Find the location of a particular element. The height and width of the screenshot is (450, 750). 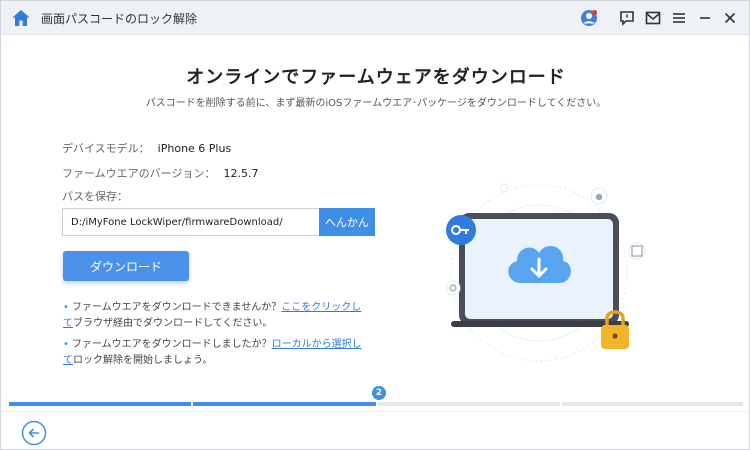

back-arrow-icon is located at coordinates (34, 433).